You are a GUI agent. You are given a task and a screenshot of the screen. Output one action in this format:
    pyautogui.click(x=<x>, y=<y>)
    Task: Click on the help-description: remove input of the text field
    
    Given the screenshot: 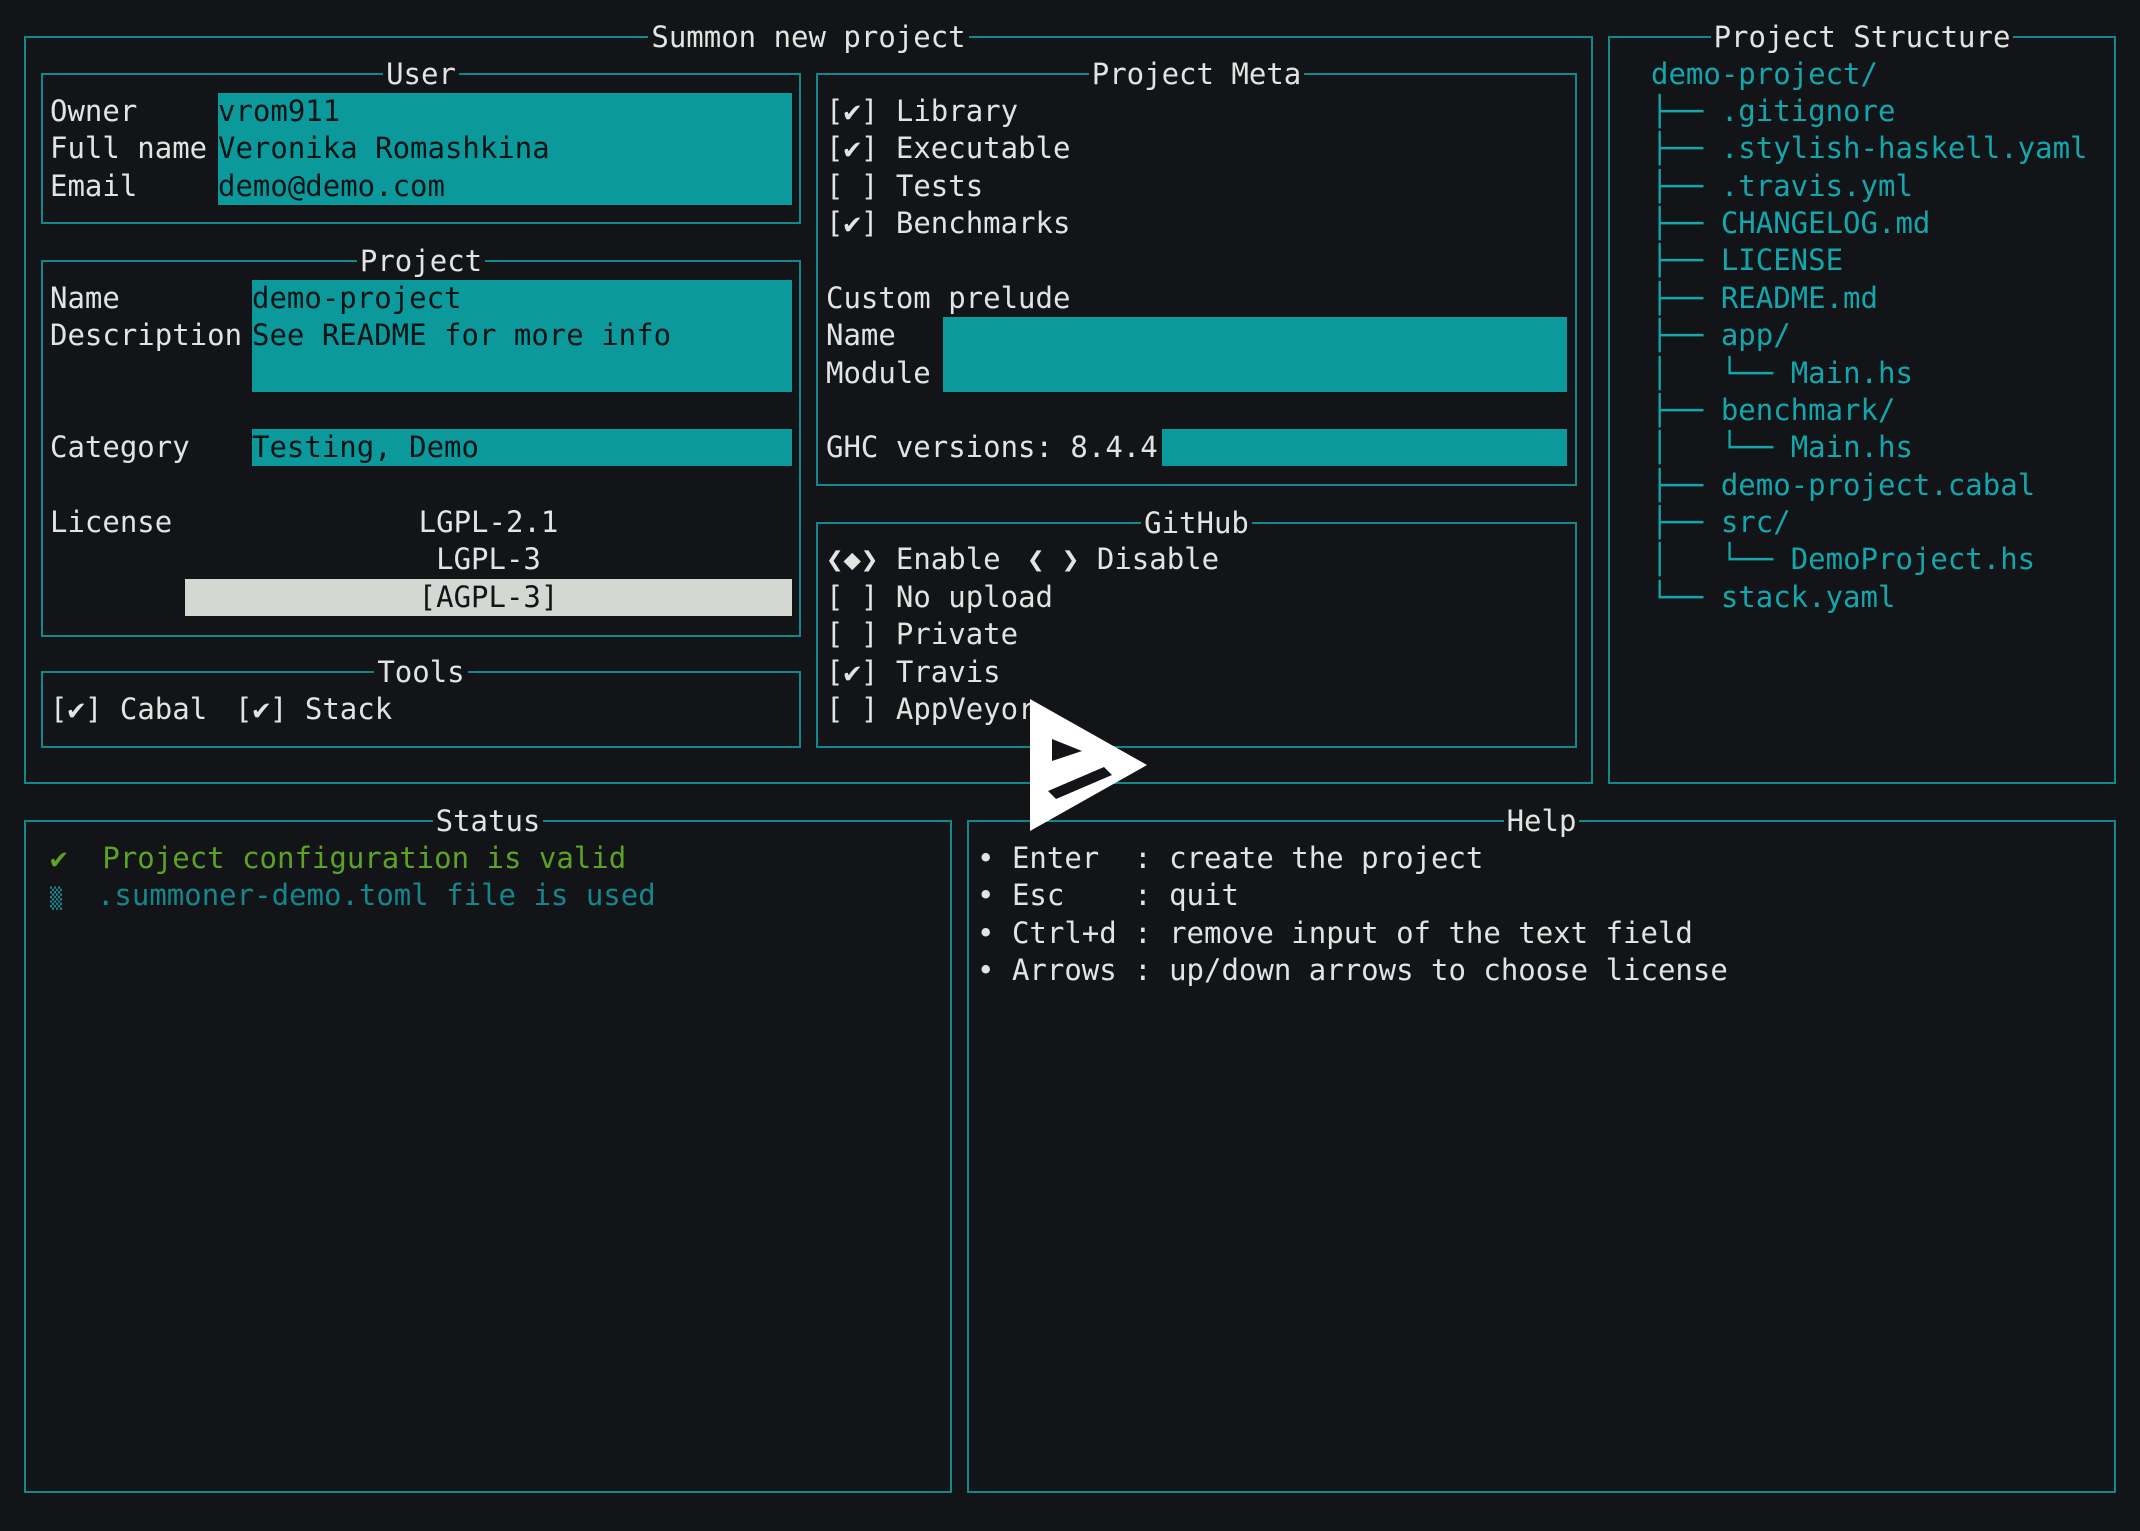 What is the action you would take?
    pyautogui.click(x=1431, y=933)
    